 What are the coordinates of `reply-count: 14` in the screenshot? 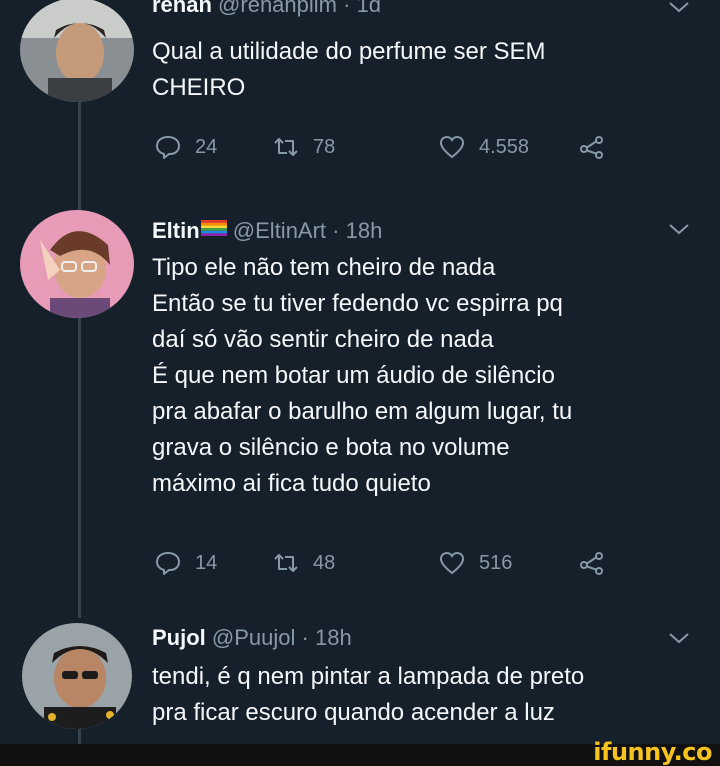 It's located at (206, 562).